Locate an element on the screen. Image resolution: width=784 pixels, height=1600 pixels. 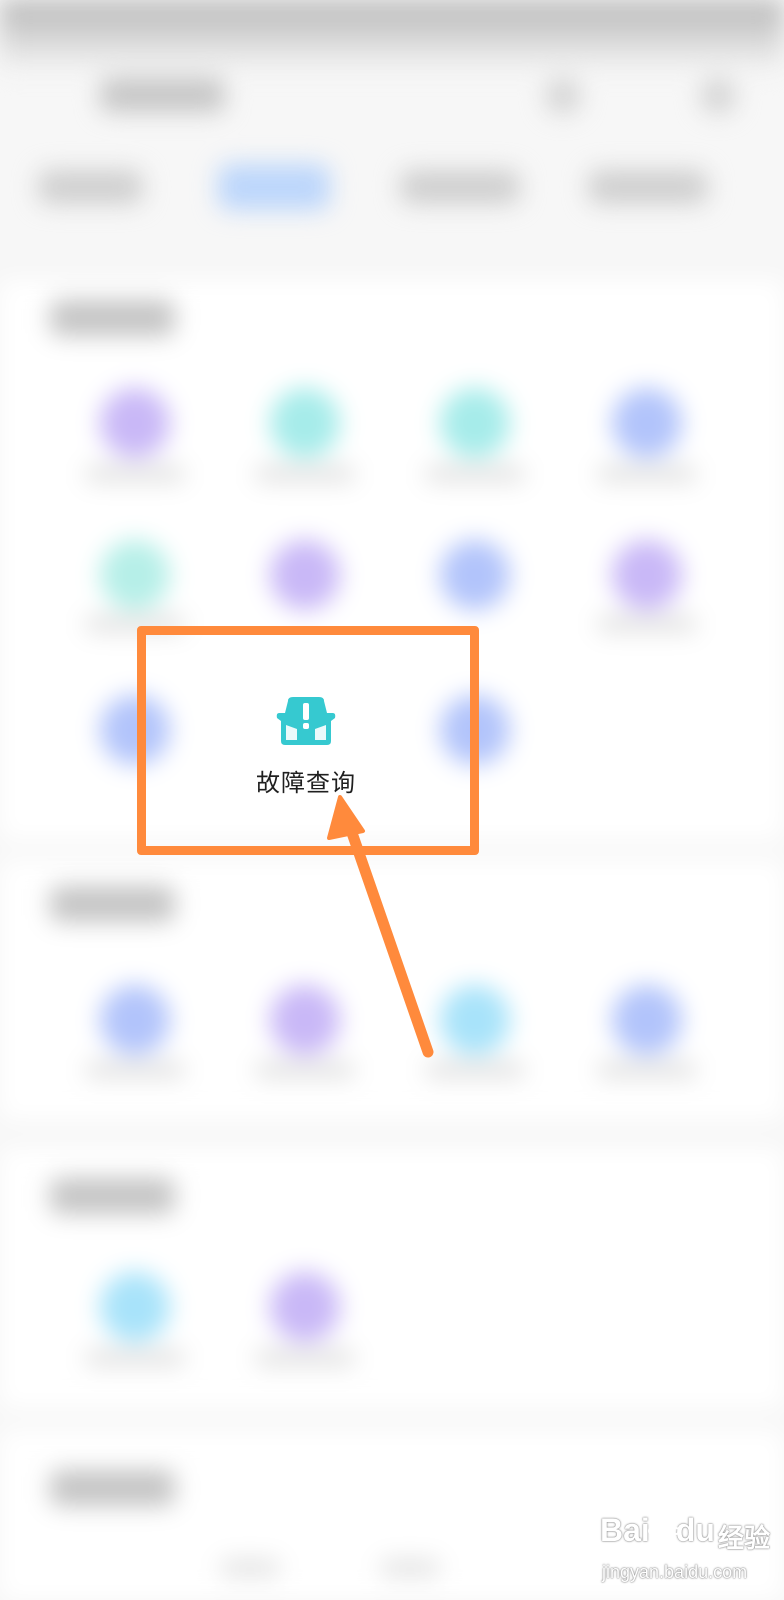
page-title-placeholder is located at coordinates (162, 95).